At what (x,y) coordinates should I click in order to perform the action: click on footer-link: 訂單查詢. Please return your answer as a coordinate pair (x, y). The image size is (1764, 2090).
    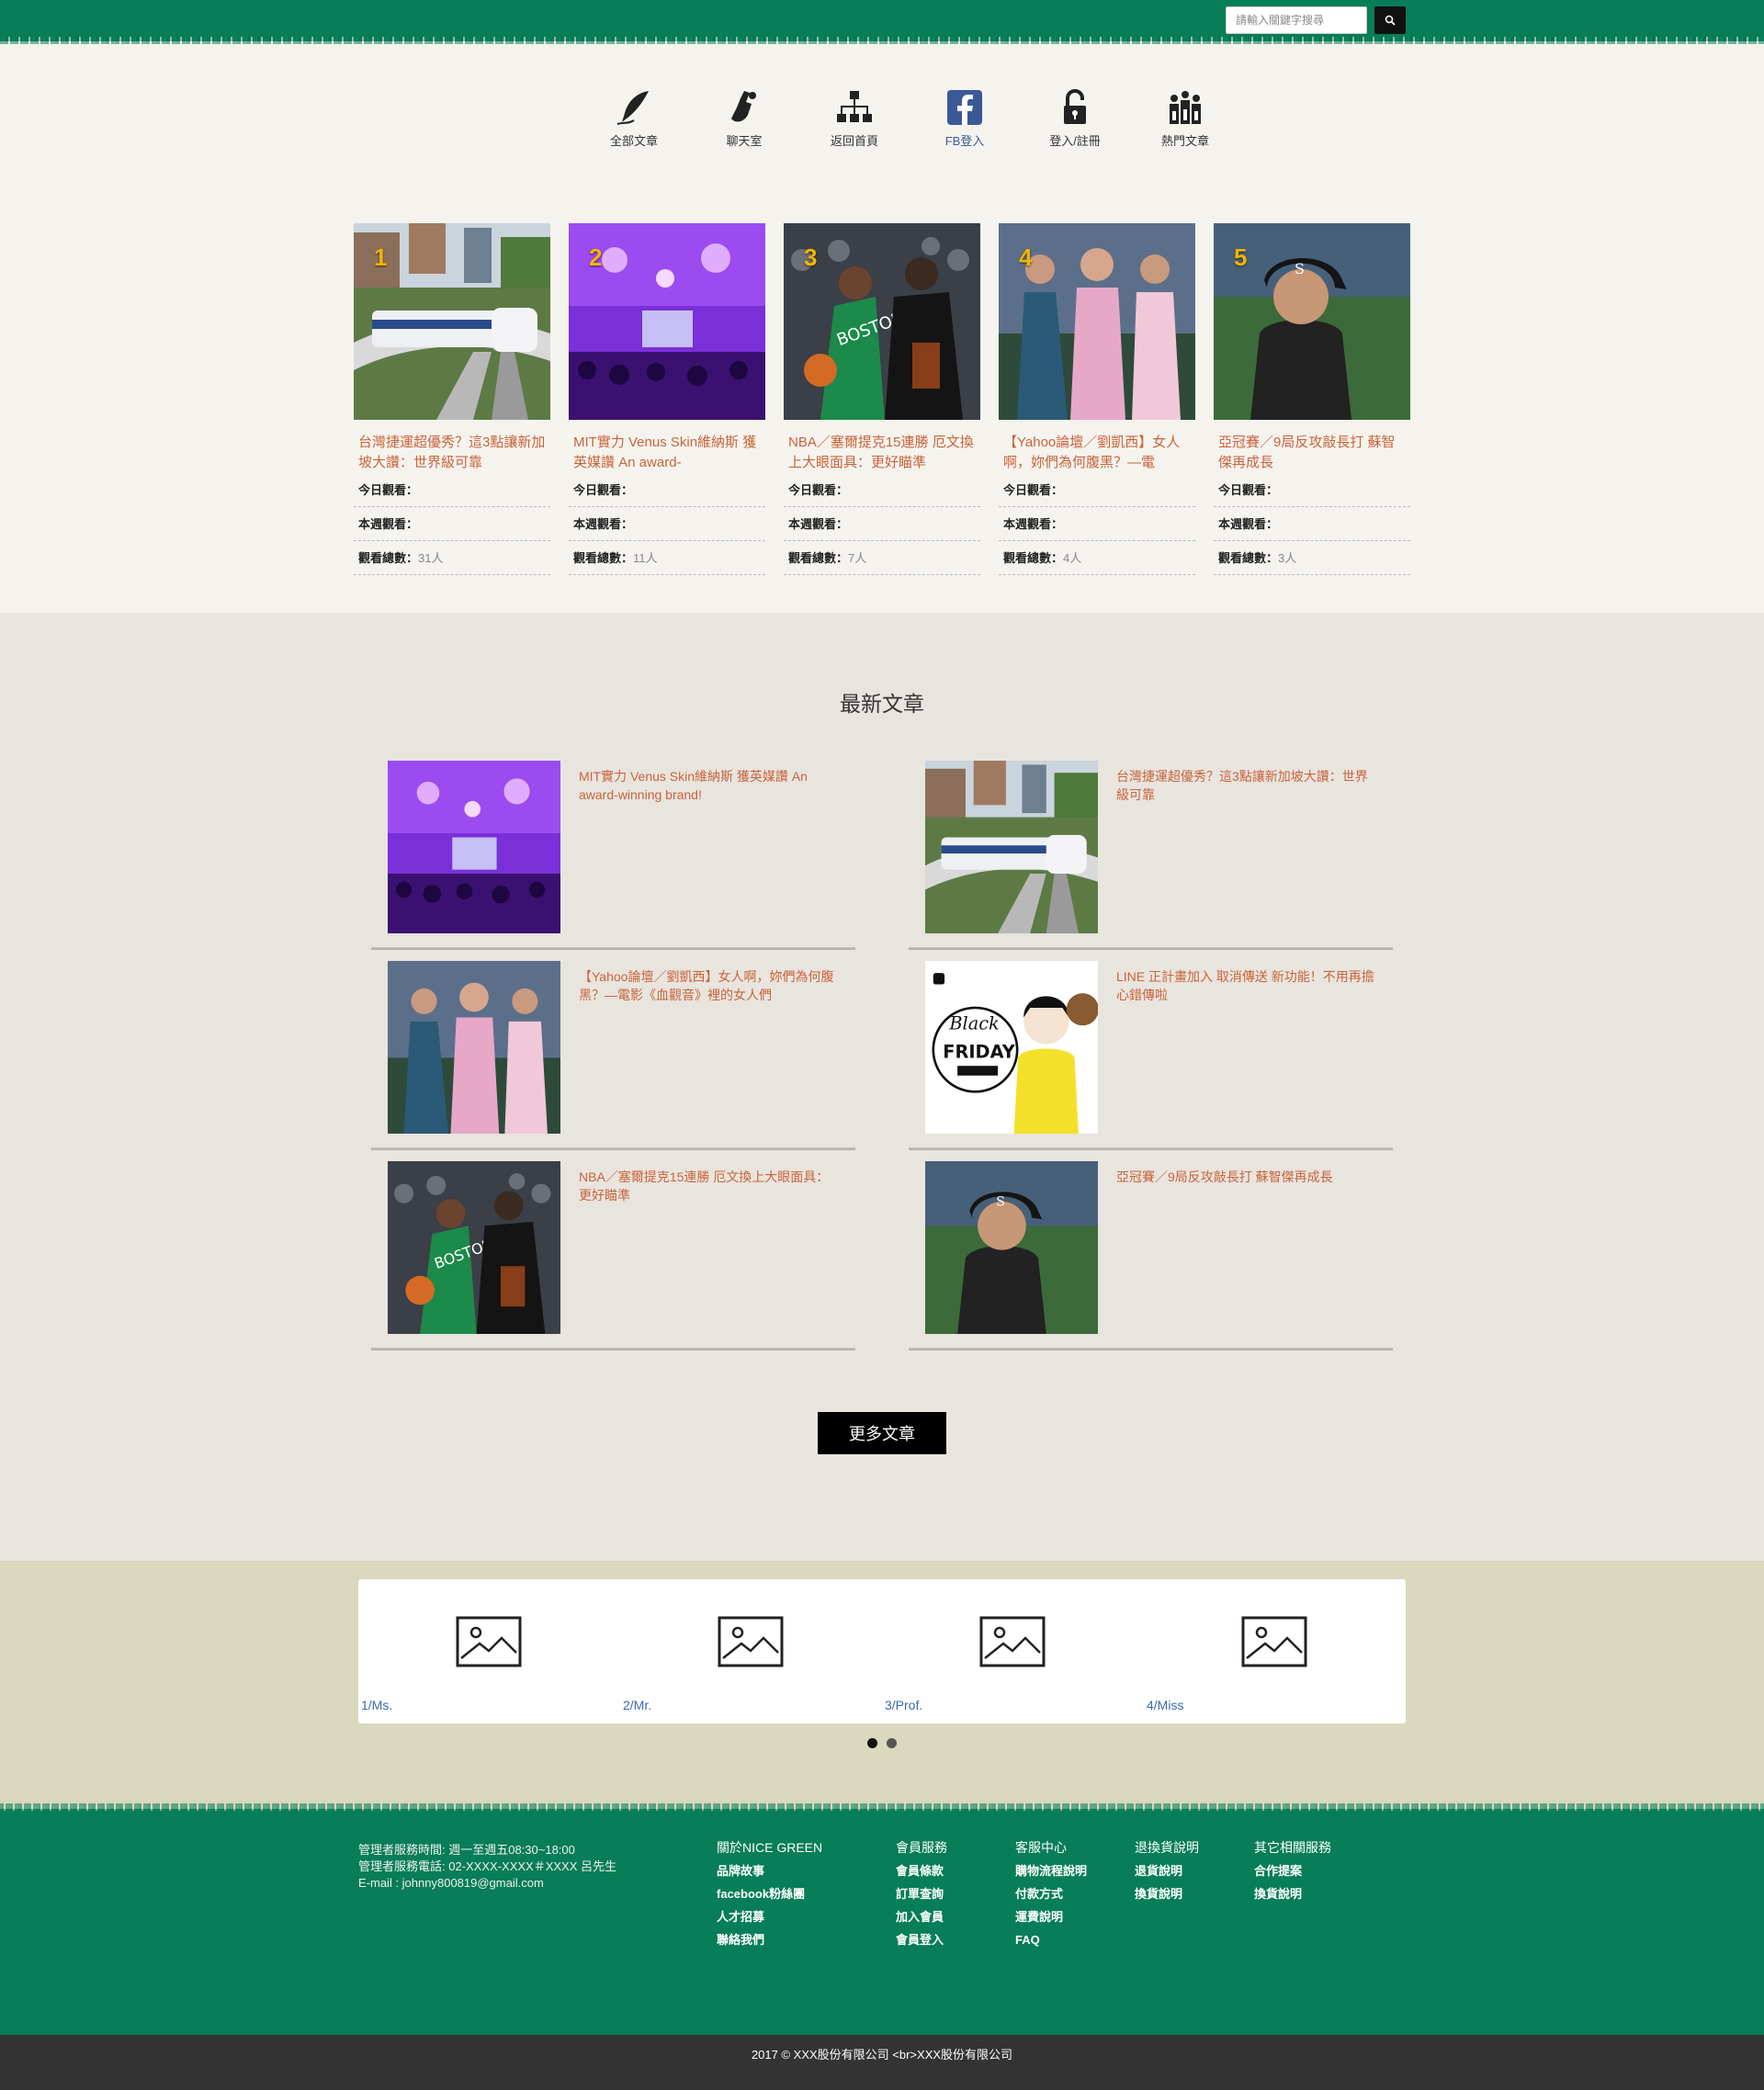
    Looking at the image, I should click on (922, 1894).